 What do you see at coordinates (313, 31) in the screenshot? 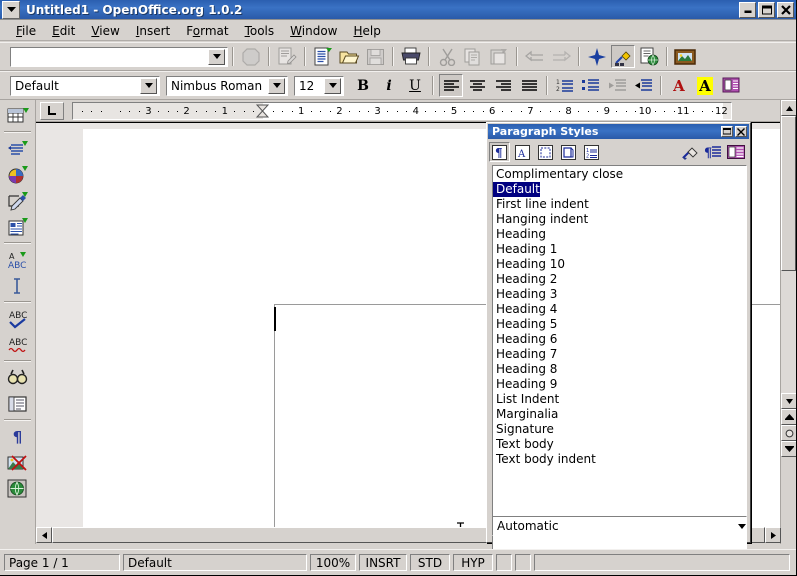
I see `menu-window: Window` at bounding box center [313, 31].